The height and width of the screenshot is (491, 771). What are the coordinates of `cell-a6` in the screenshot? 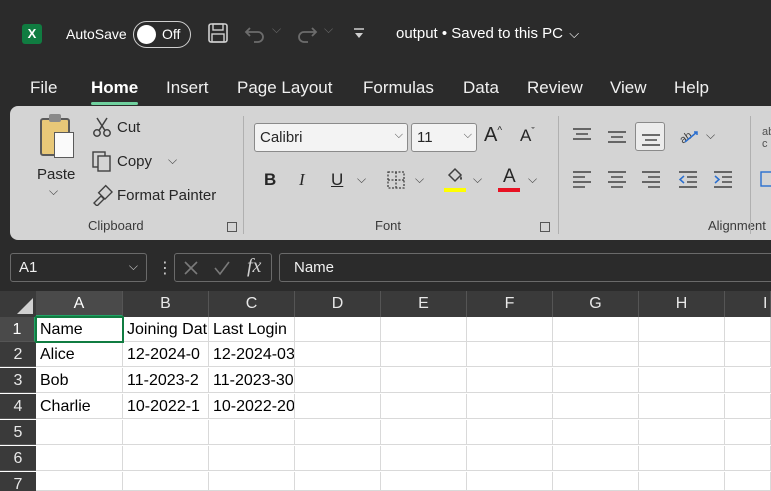 It's located at (79, 458).